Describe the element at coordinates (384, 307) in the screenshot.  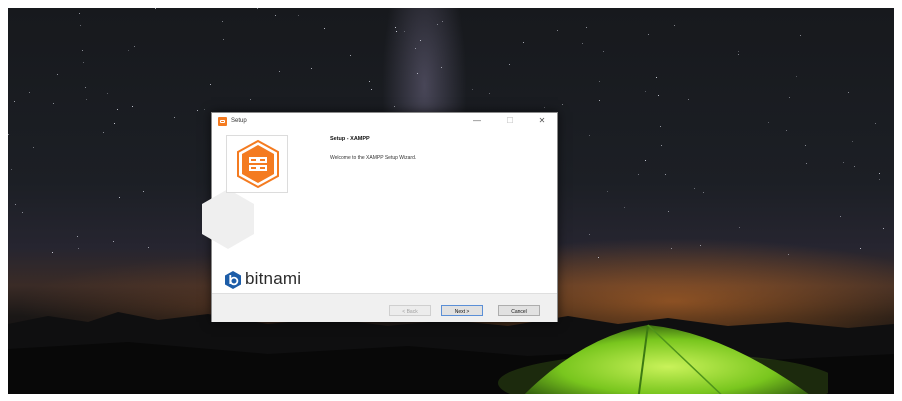
I see `wizard-footer: < Back Next > Cancel` at that location.